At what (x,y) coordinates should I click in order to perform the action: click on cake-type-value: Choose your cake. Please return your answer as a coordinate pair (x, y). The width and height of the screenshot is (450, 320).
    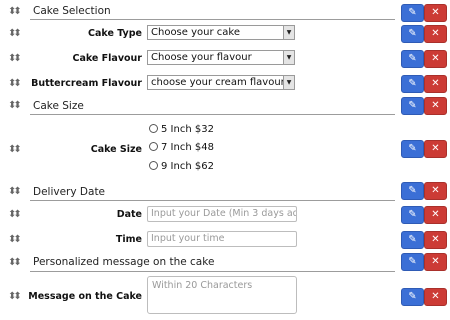
    Looking at the image, I should click on (195, 32).